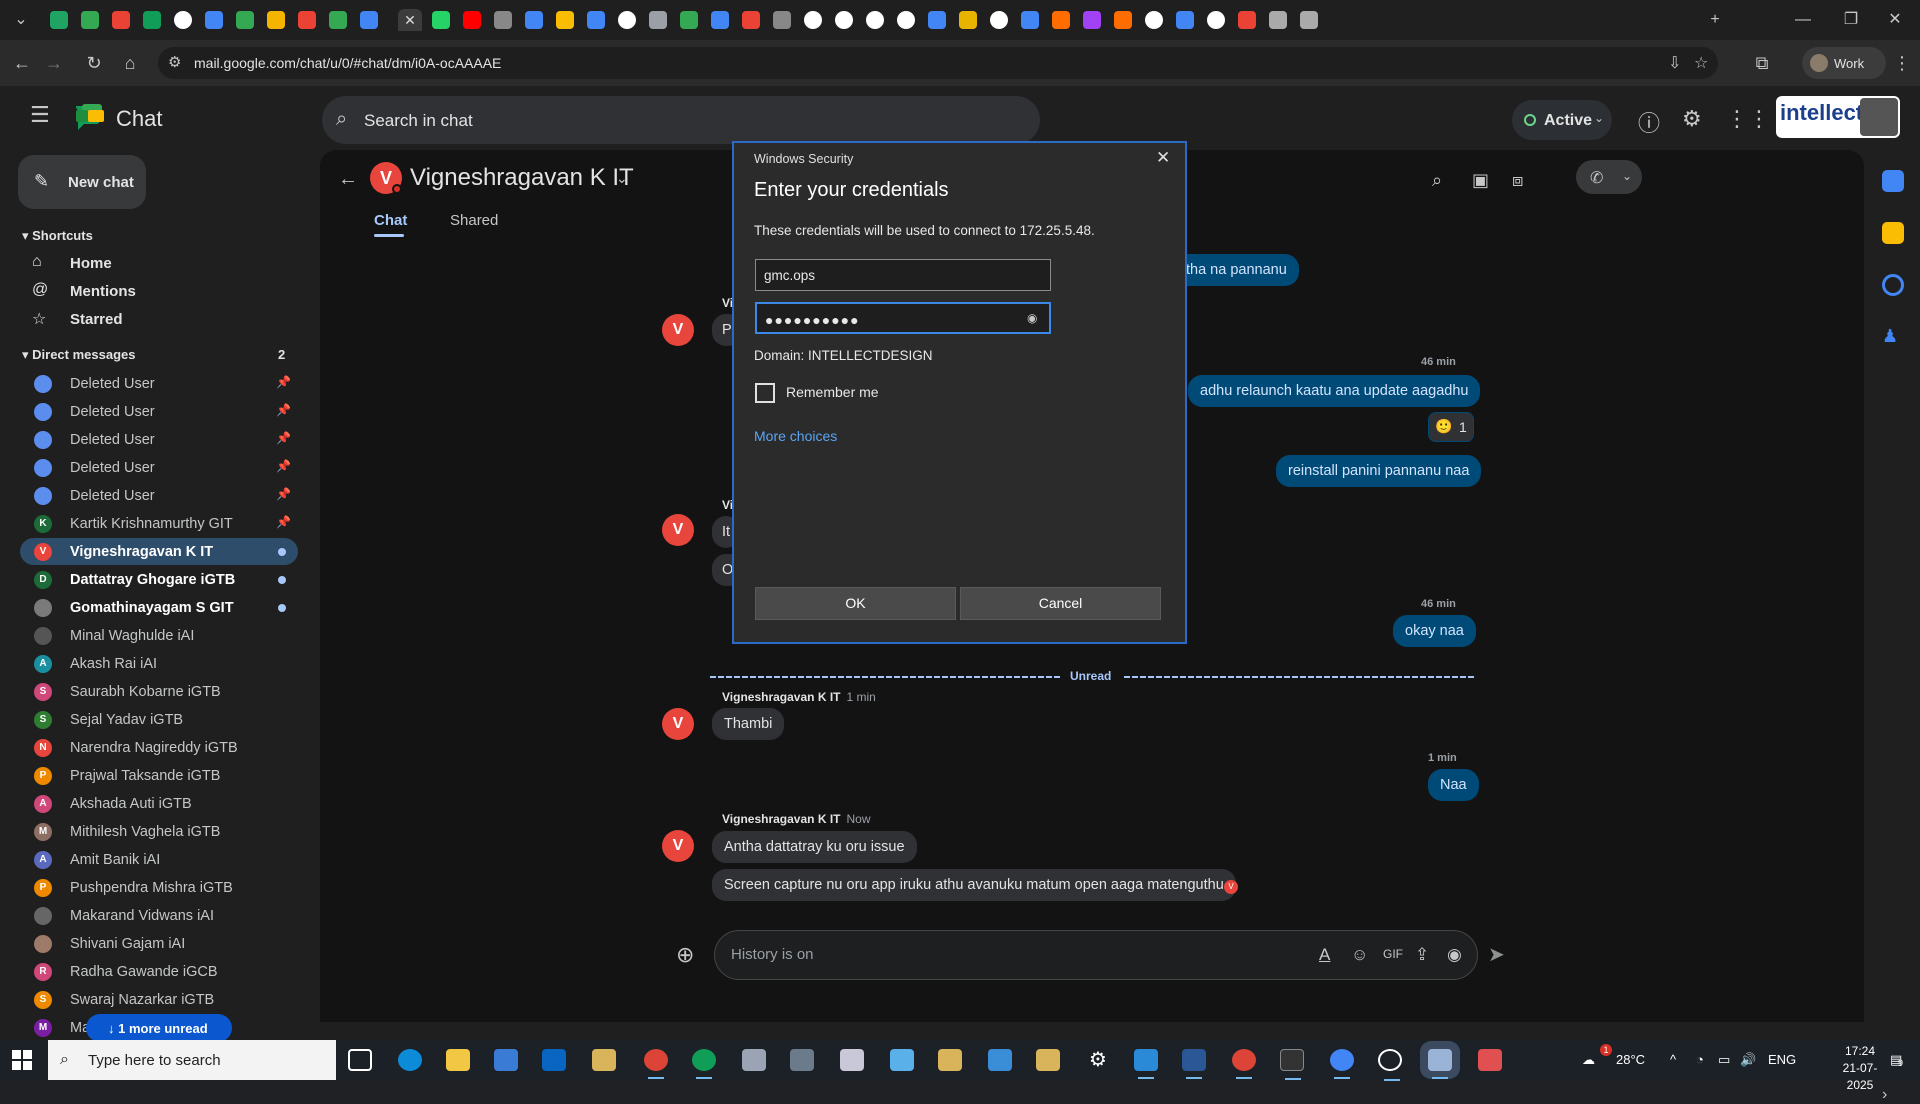  Describe the element at coordinates (1437, 180) in the screenshot. I see `search-conversation-icon: ⌕` at that location.